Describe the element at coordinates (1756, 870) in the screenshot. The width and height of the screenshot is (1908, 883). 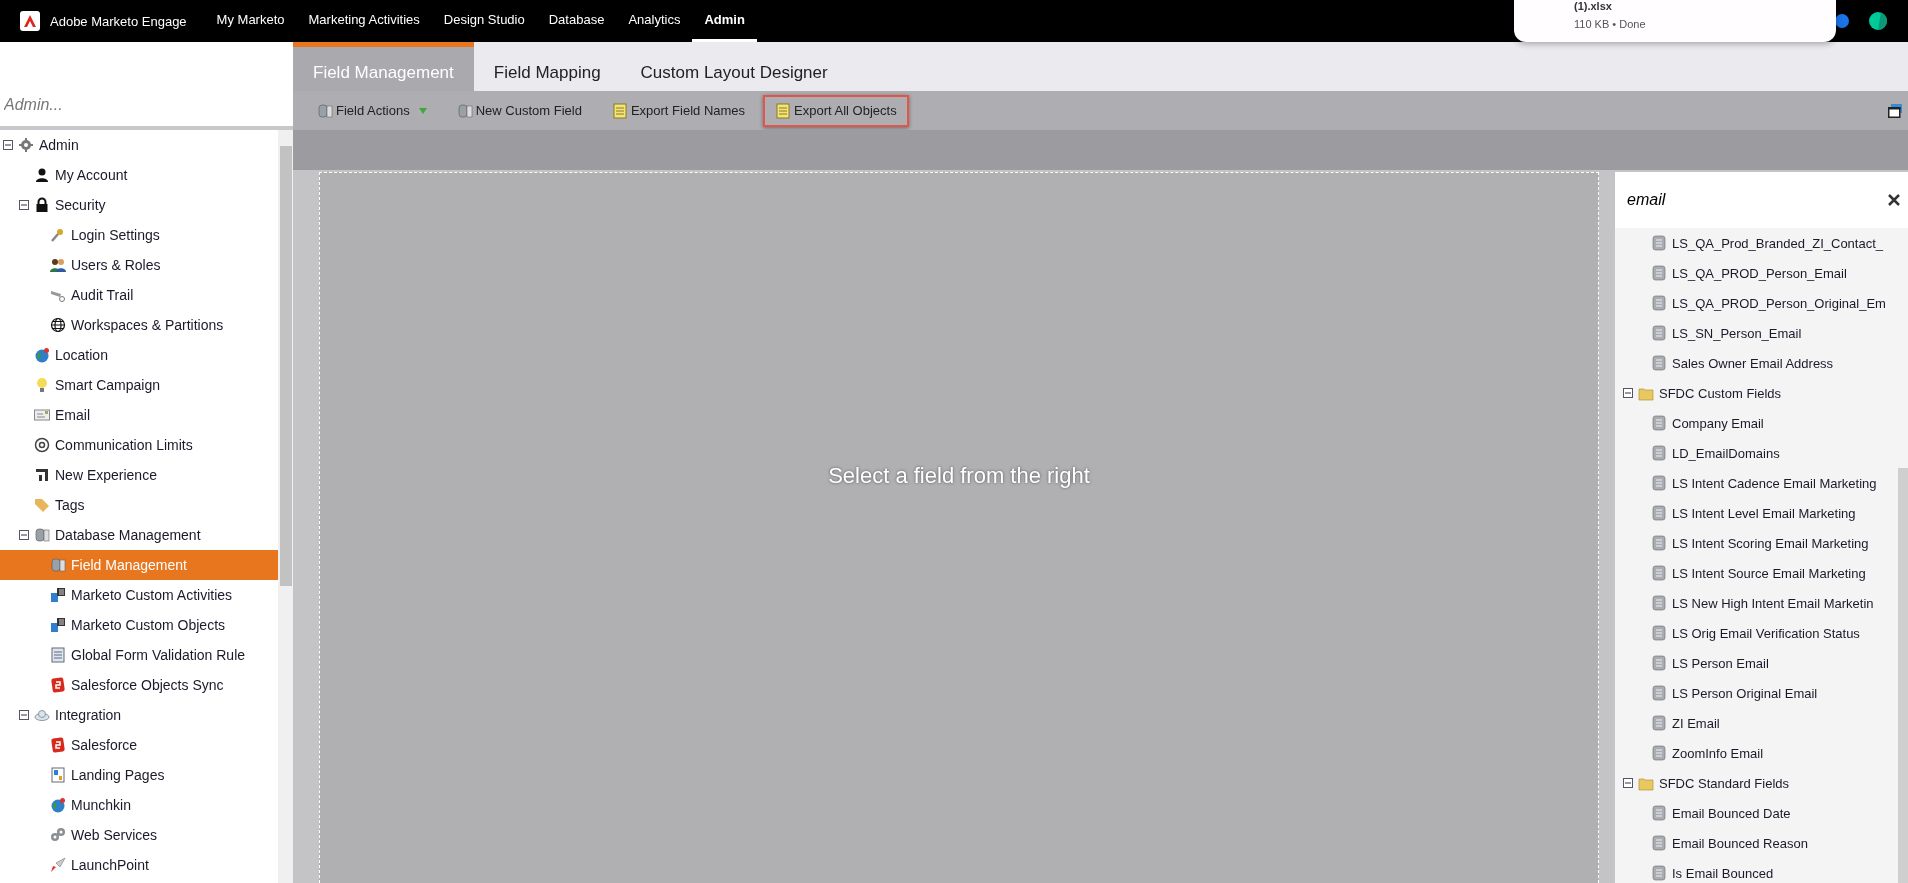
I see `field-item: Is Email Bounced` at that location.